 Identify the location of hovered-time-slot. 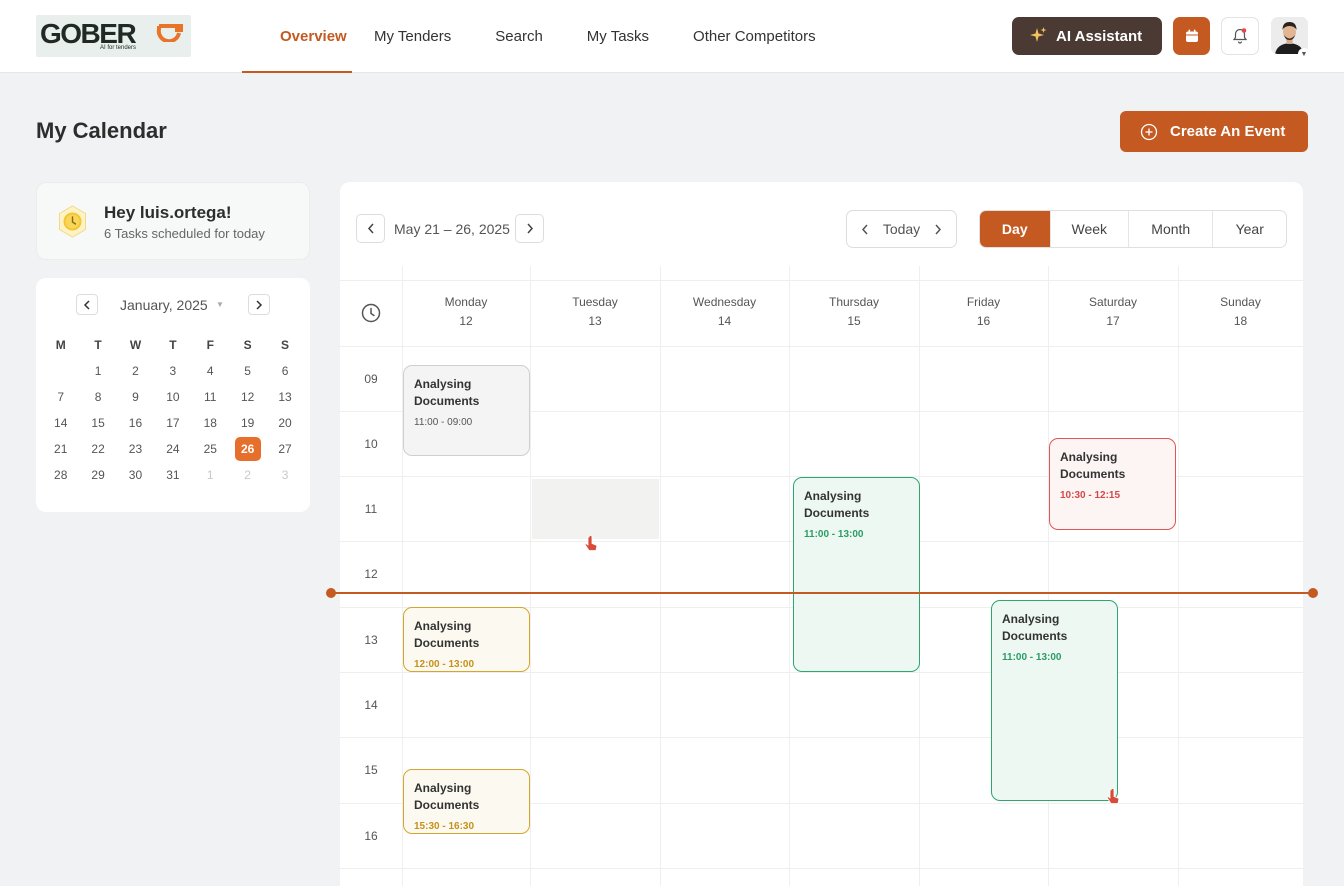
(595, 509).